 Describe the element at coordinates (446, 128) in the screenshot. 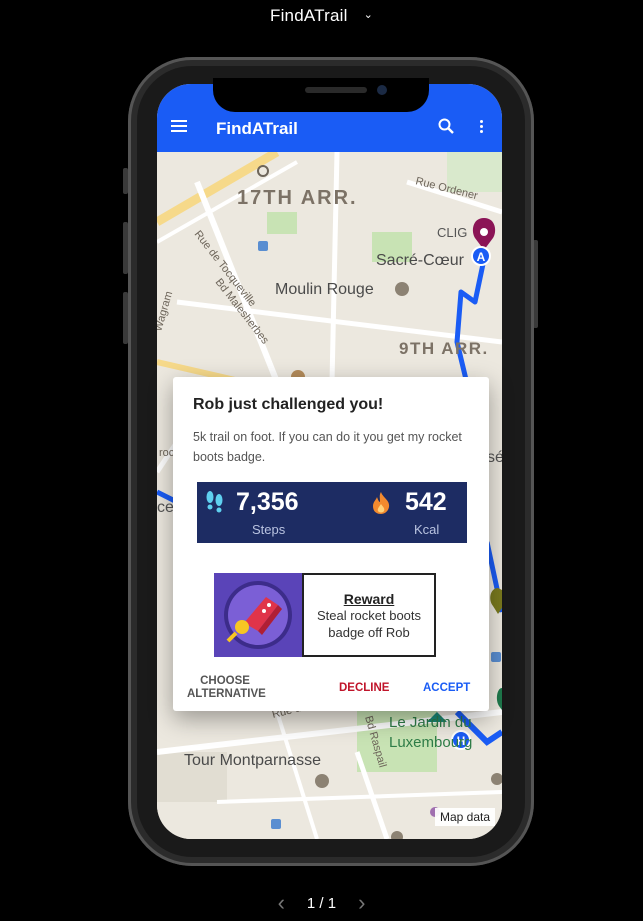

I see `search-icon` at that location.